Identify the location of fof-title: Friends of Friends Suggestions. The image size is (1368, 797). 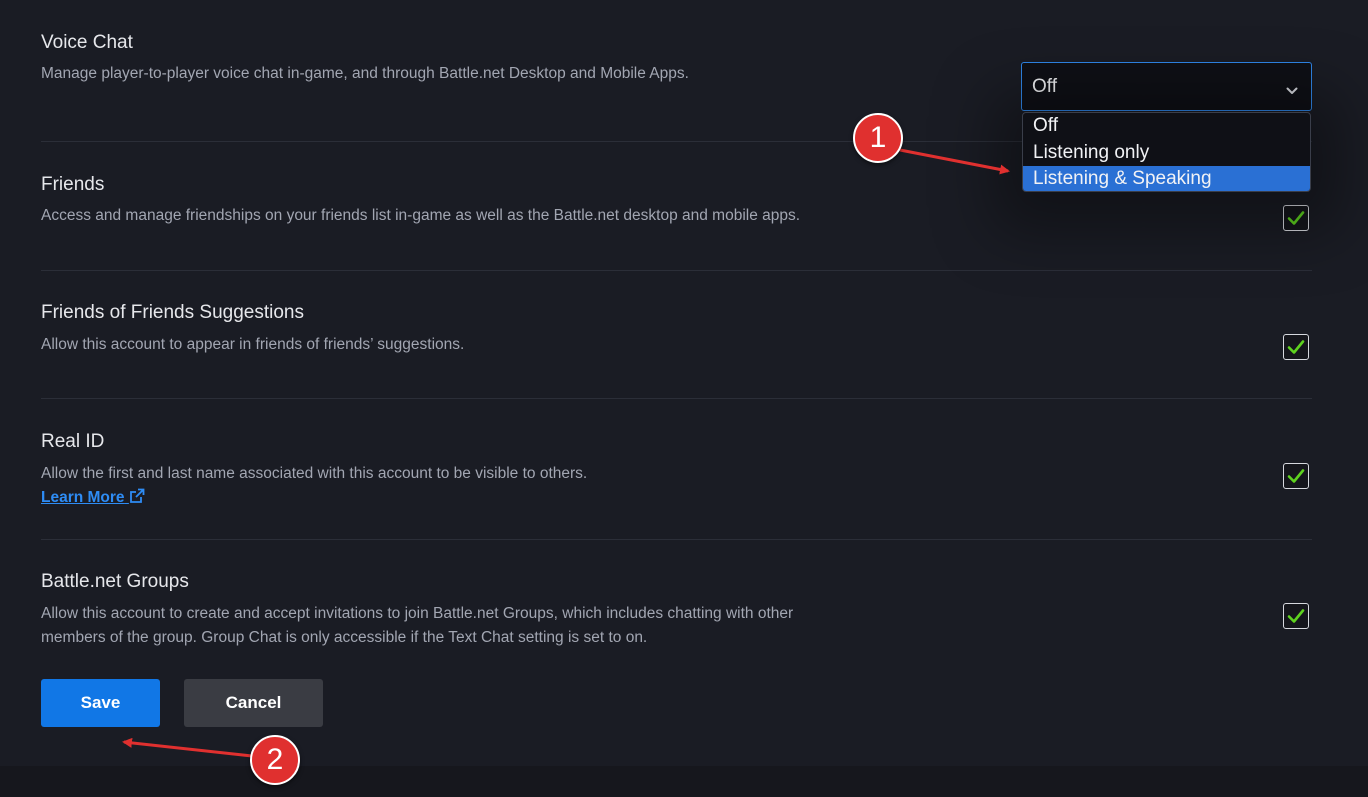
(172, 312).